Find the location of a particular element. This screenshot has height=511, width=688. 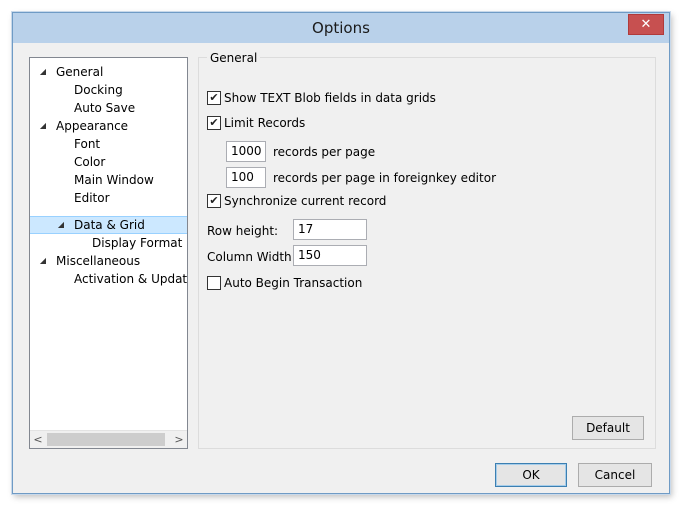

tree-item-label: Color is located at coordinates (90, 162).